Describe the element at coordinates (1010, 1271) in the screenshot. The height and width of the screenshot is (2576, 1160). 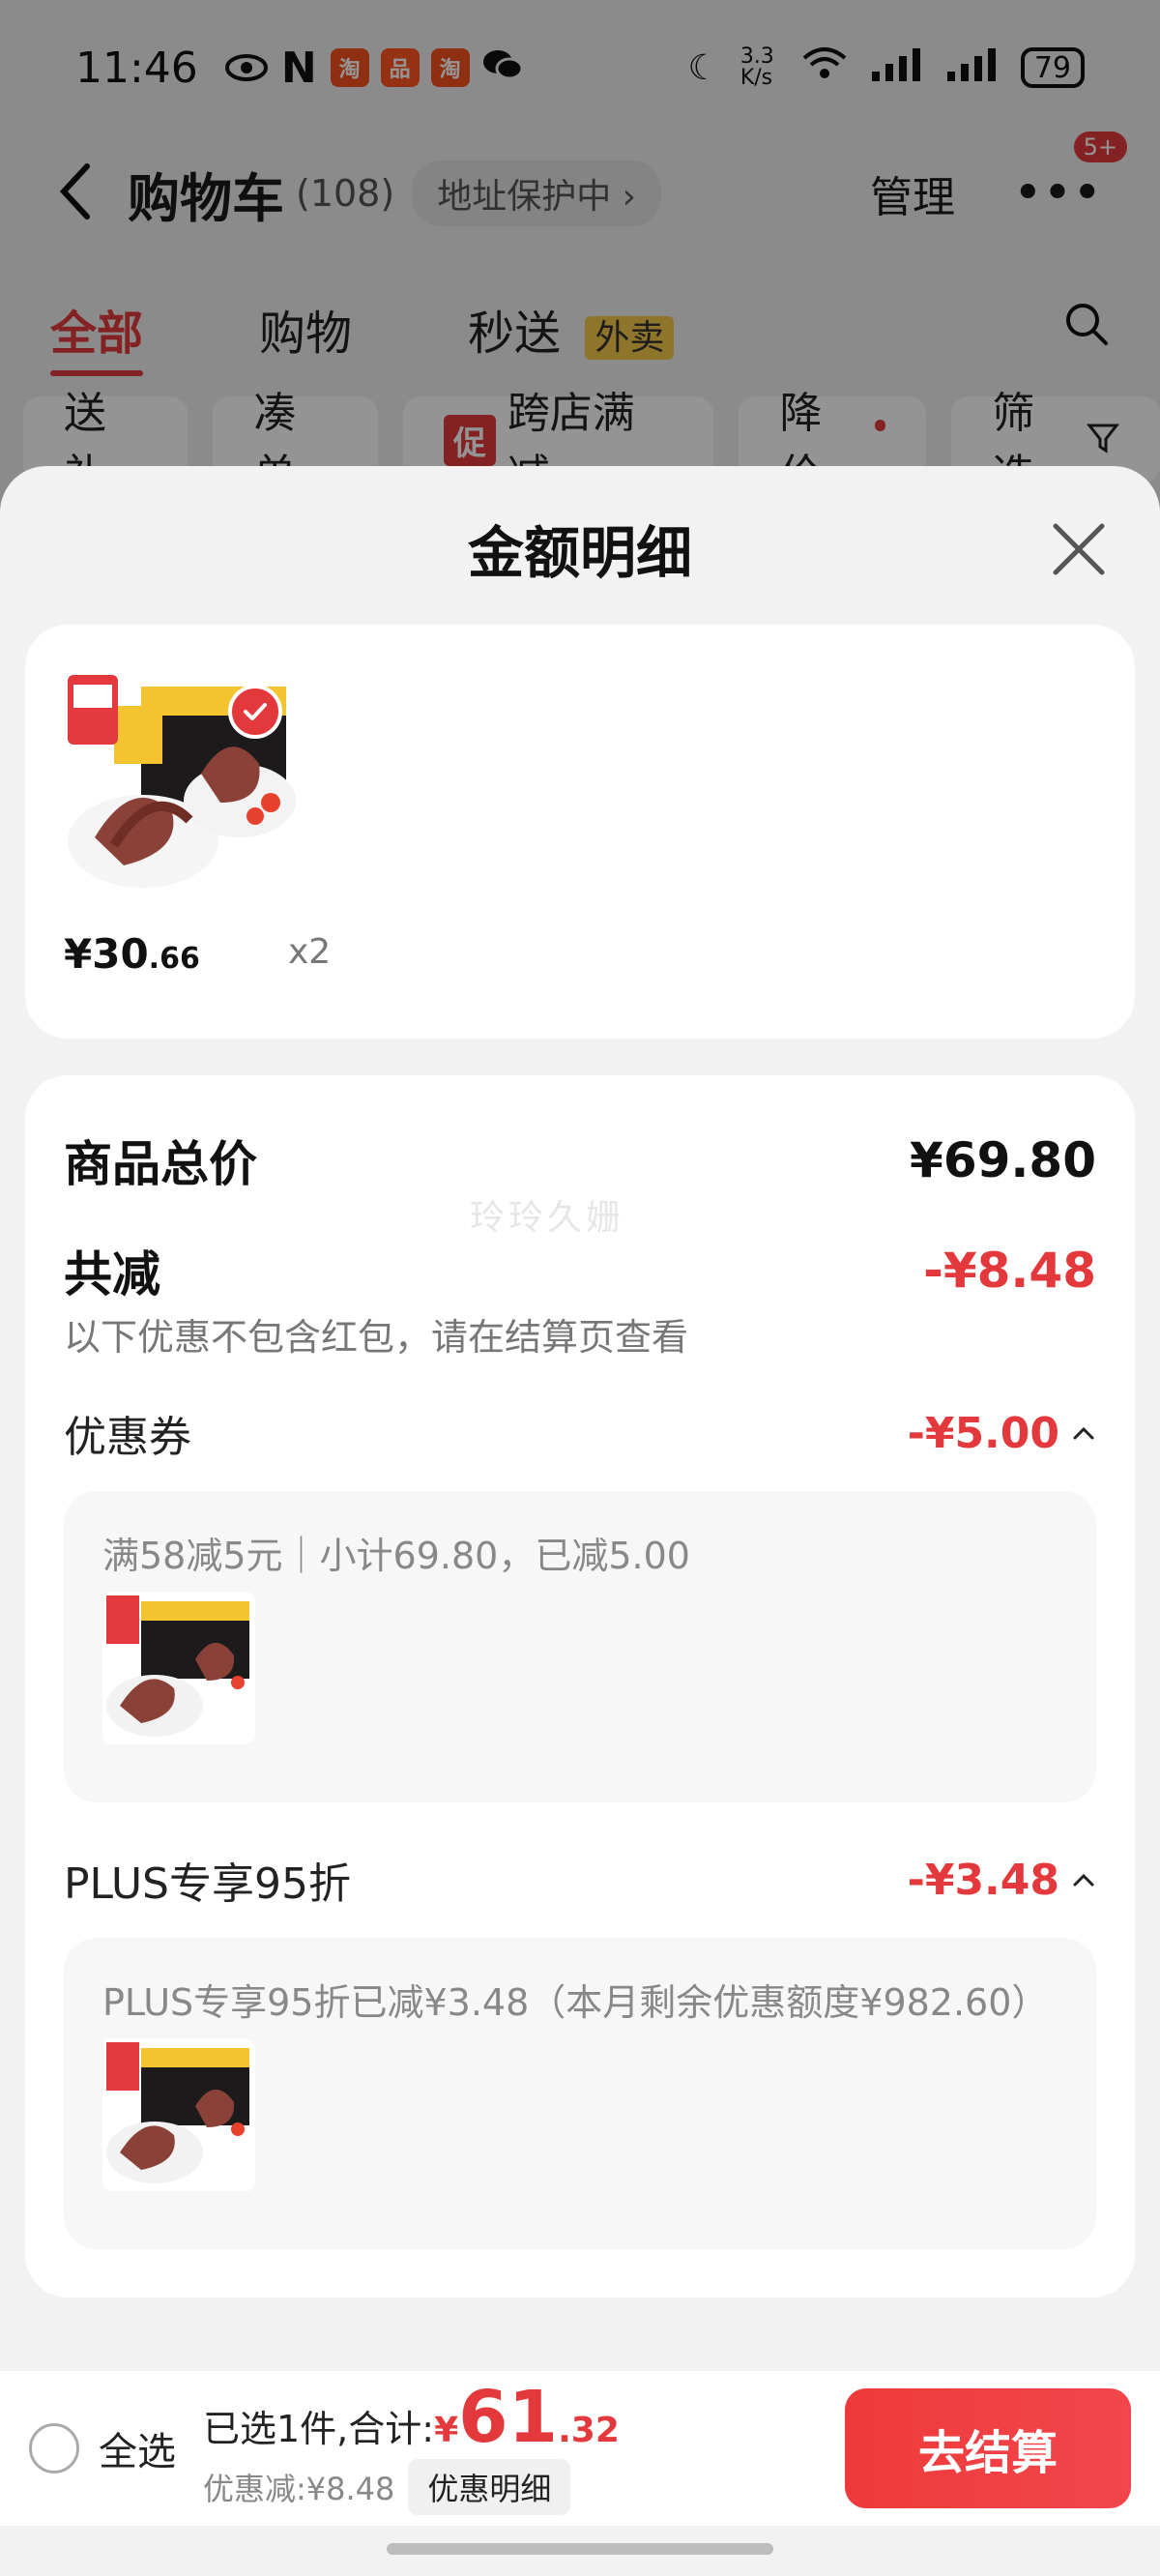
I see `reduced-value: -¥8.48` at that location.